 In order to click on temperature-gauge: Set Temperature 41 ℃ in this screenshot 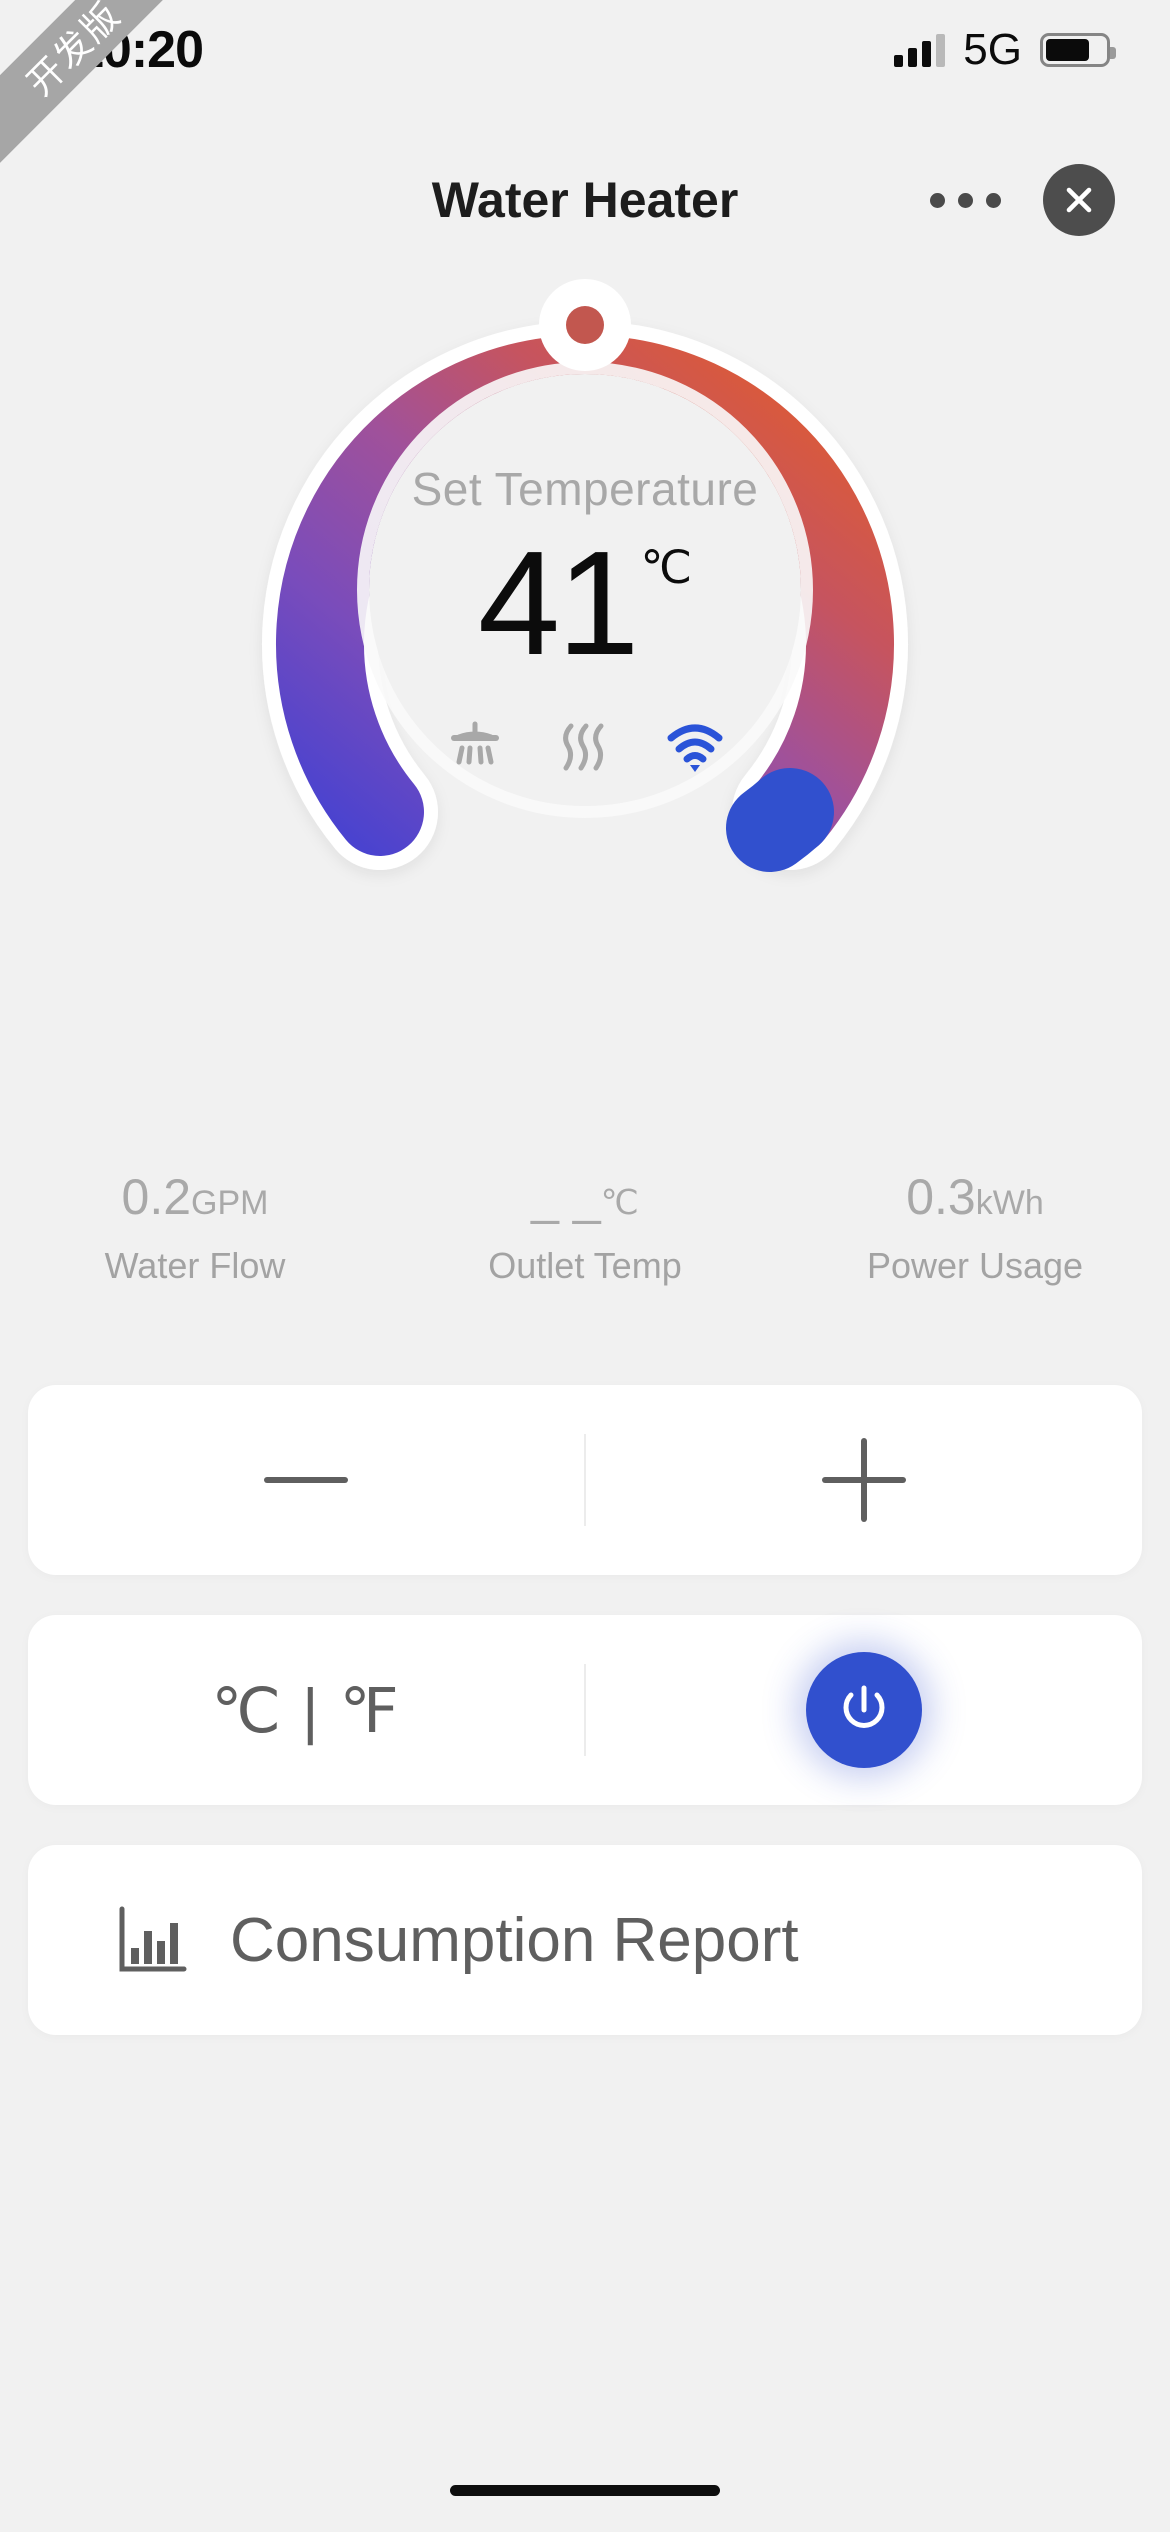, I will do `click(585, 575)`.